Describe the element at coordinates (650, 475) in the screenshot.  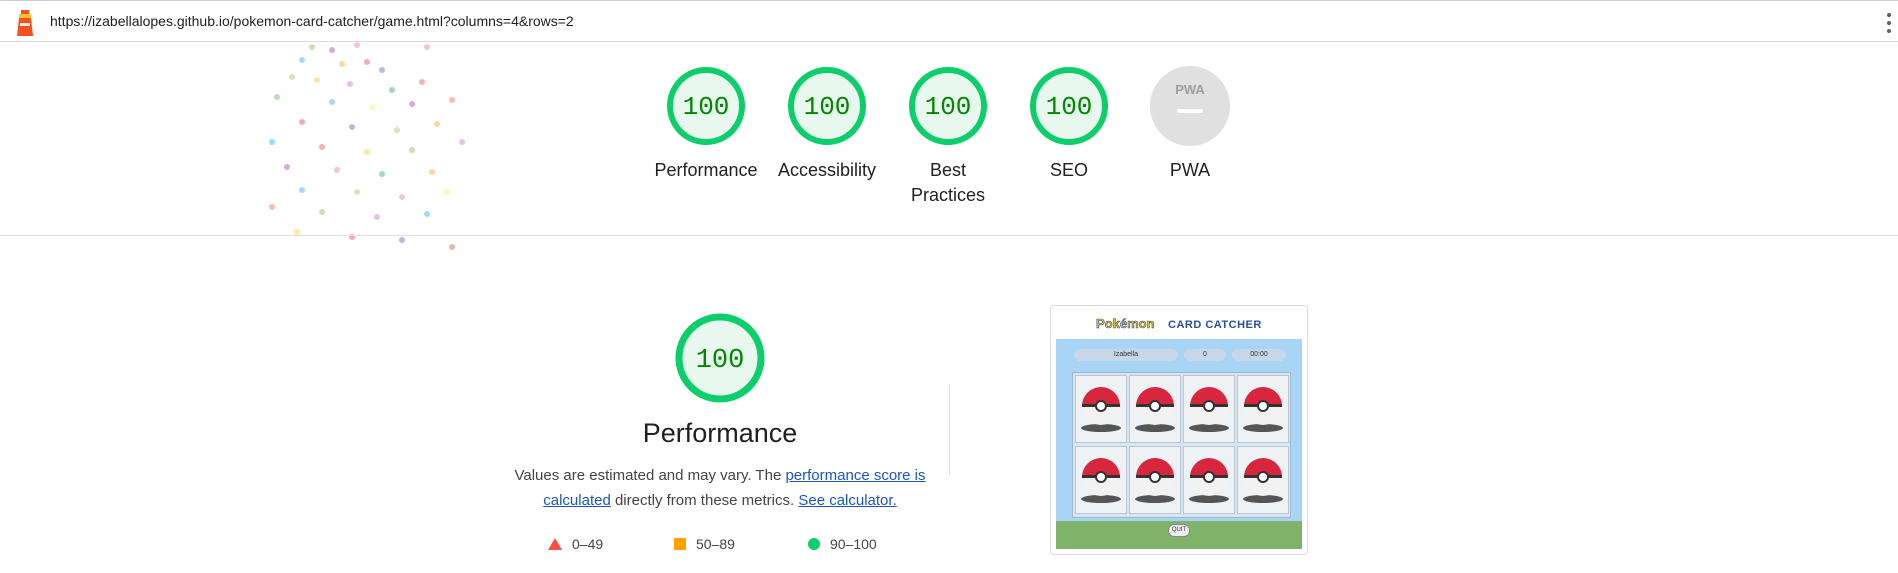
I see `desc-text: Values are estimated and may vary. The` at that location.